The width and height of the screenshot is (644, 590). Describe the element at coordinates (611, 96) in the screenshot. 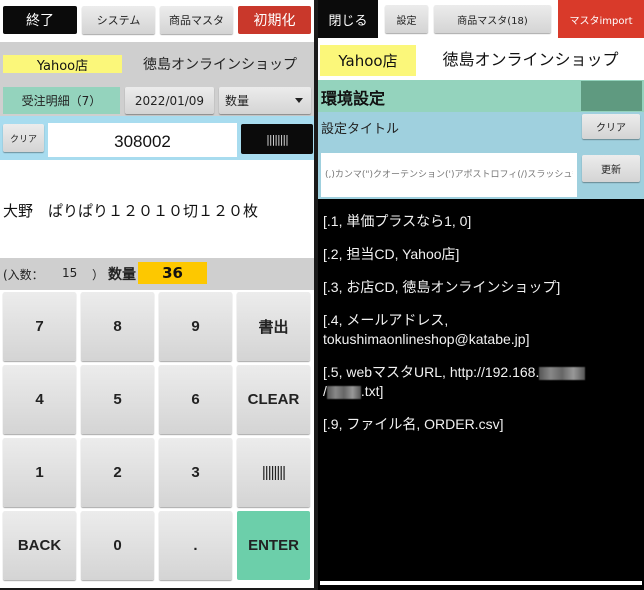

I see `section-action-box` at that location.